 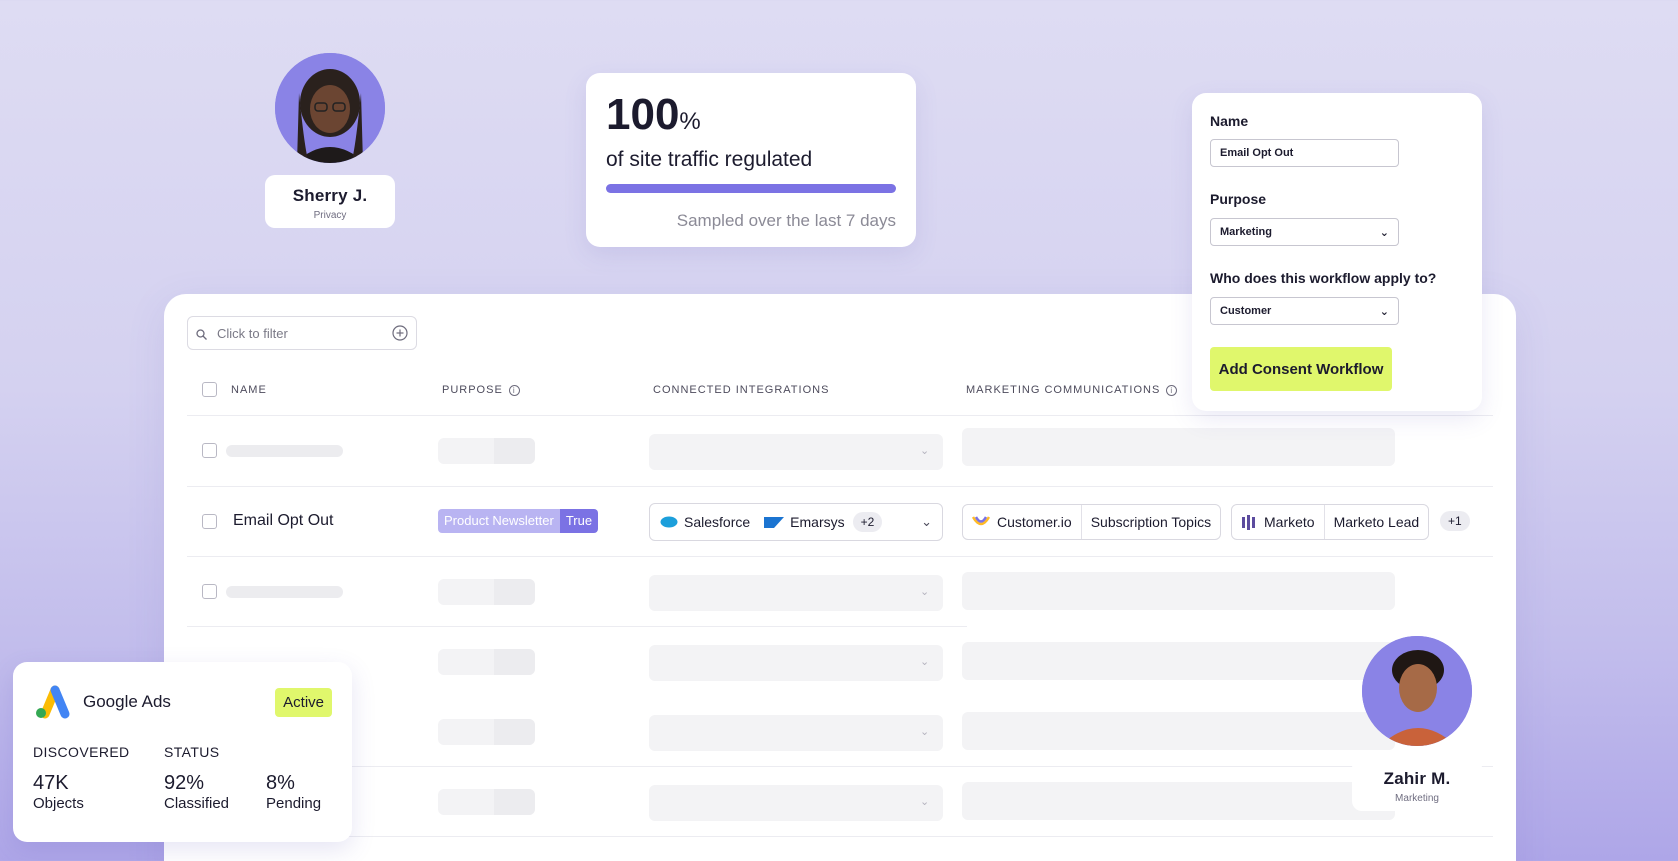 What do you see at coordinates (804, 522) in the screenshot?
I see `integration-emarsys: Emarsys` at bounding box center [804, 522].